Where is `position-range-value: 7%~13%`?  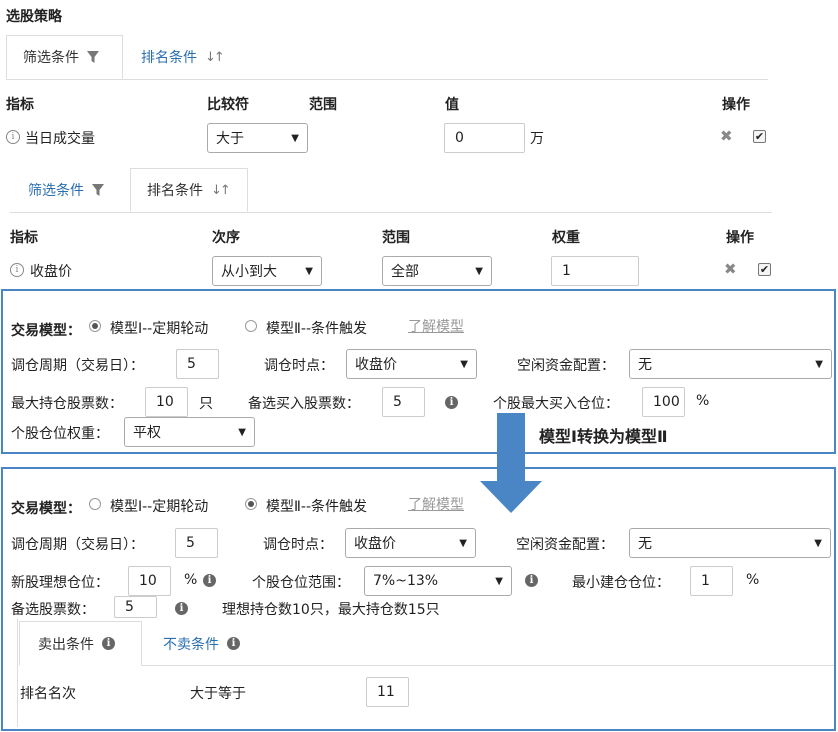
position-range-value: 7%~13% is located at coordinates (406, 581).